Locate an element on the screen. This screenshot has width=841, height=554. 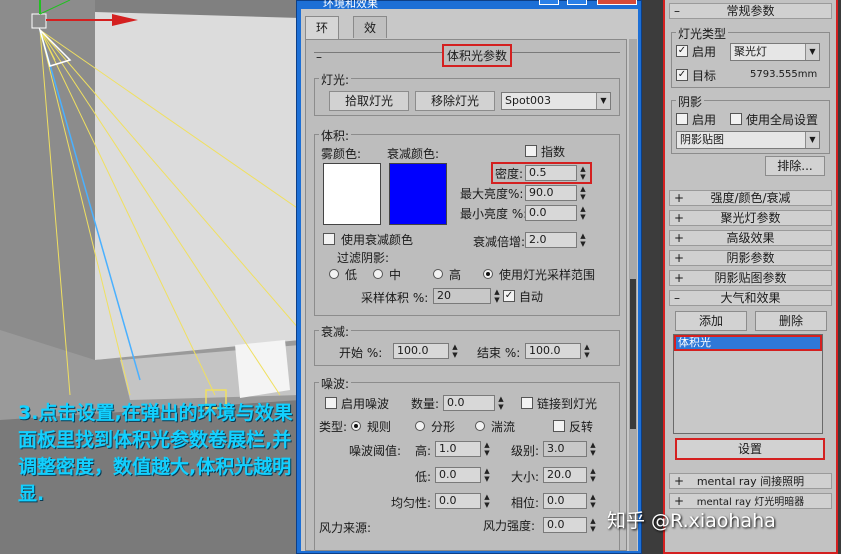
invert-checkbox is located at coordinates (559, 426).